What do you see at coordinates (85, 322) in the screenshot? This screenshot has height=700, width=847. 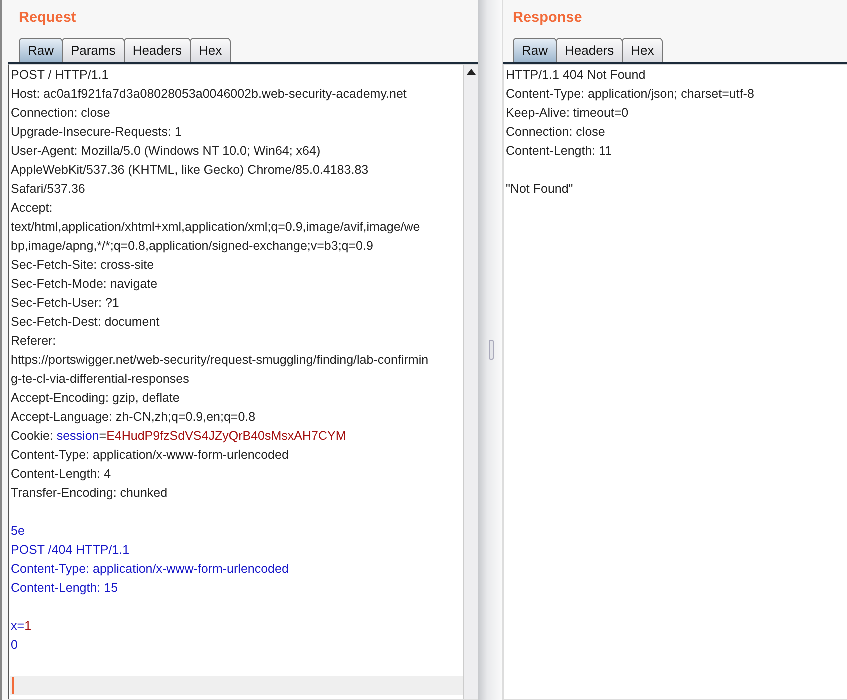 I see `code-line: Sec-Fetch-Dest: document` at bounding box center [85, 322].